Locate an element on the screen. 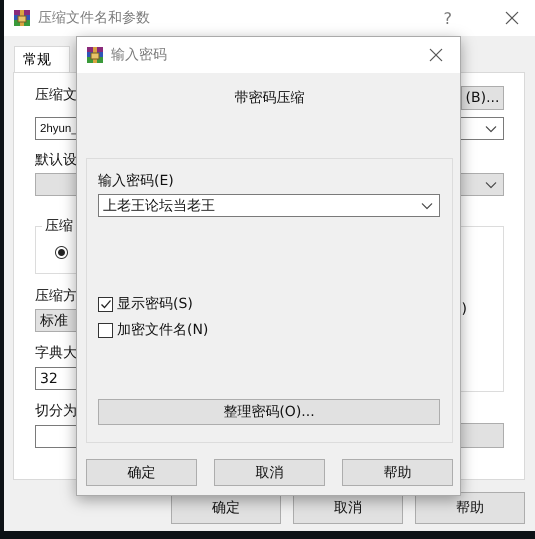 This screenshot has height=539, width=535. tab: 常规 is located at coordinates (42, 59).